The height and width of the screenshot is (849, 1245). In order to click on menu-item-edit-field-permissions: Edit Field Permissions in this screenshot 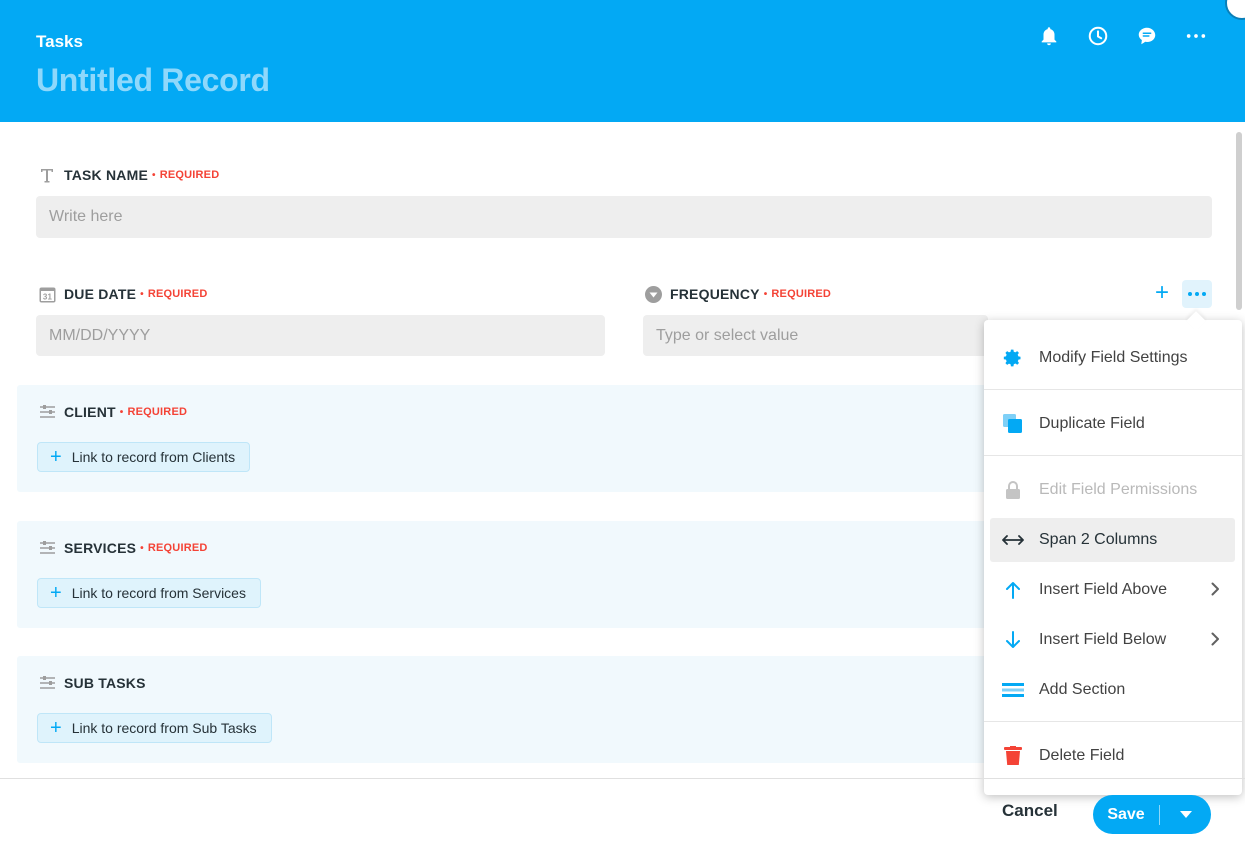, I will do `click(1113, 490)`.